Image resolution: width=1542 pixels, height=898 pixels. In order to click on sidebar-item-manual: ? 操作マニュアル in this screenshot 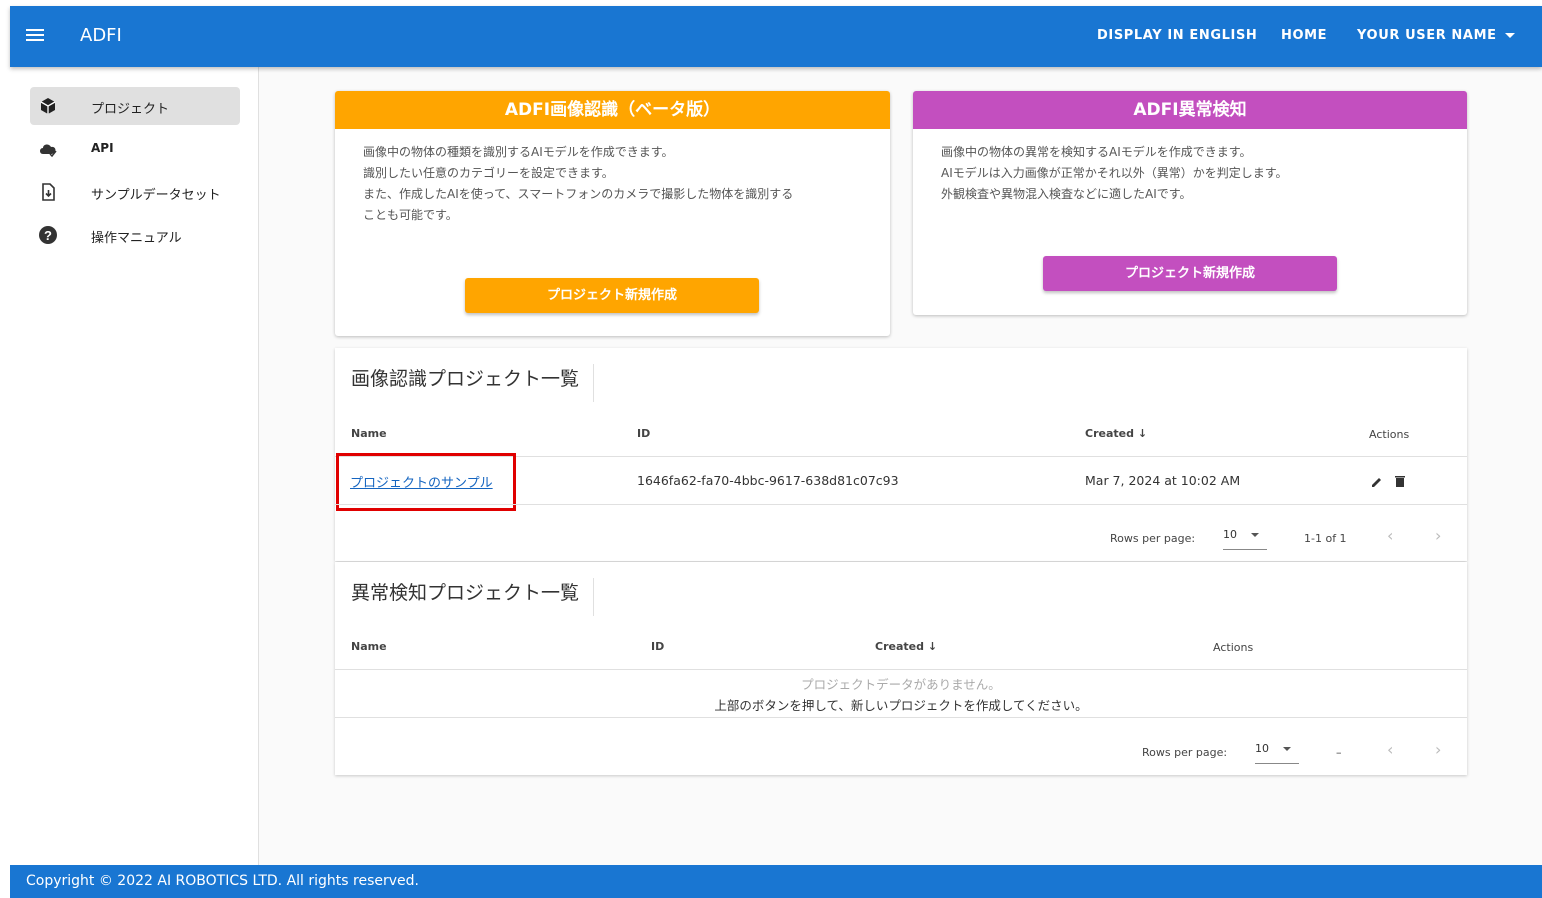, I will do `click(135, 235)`.